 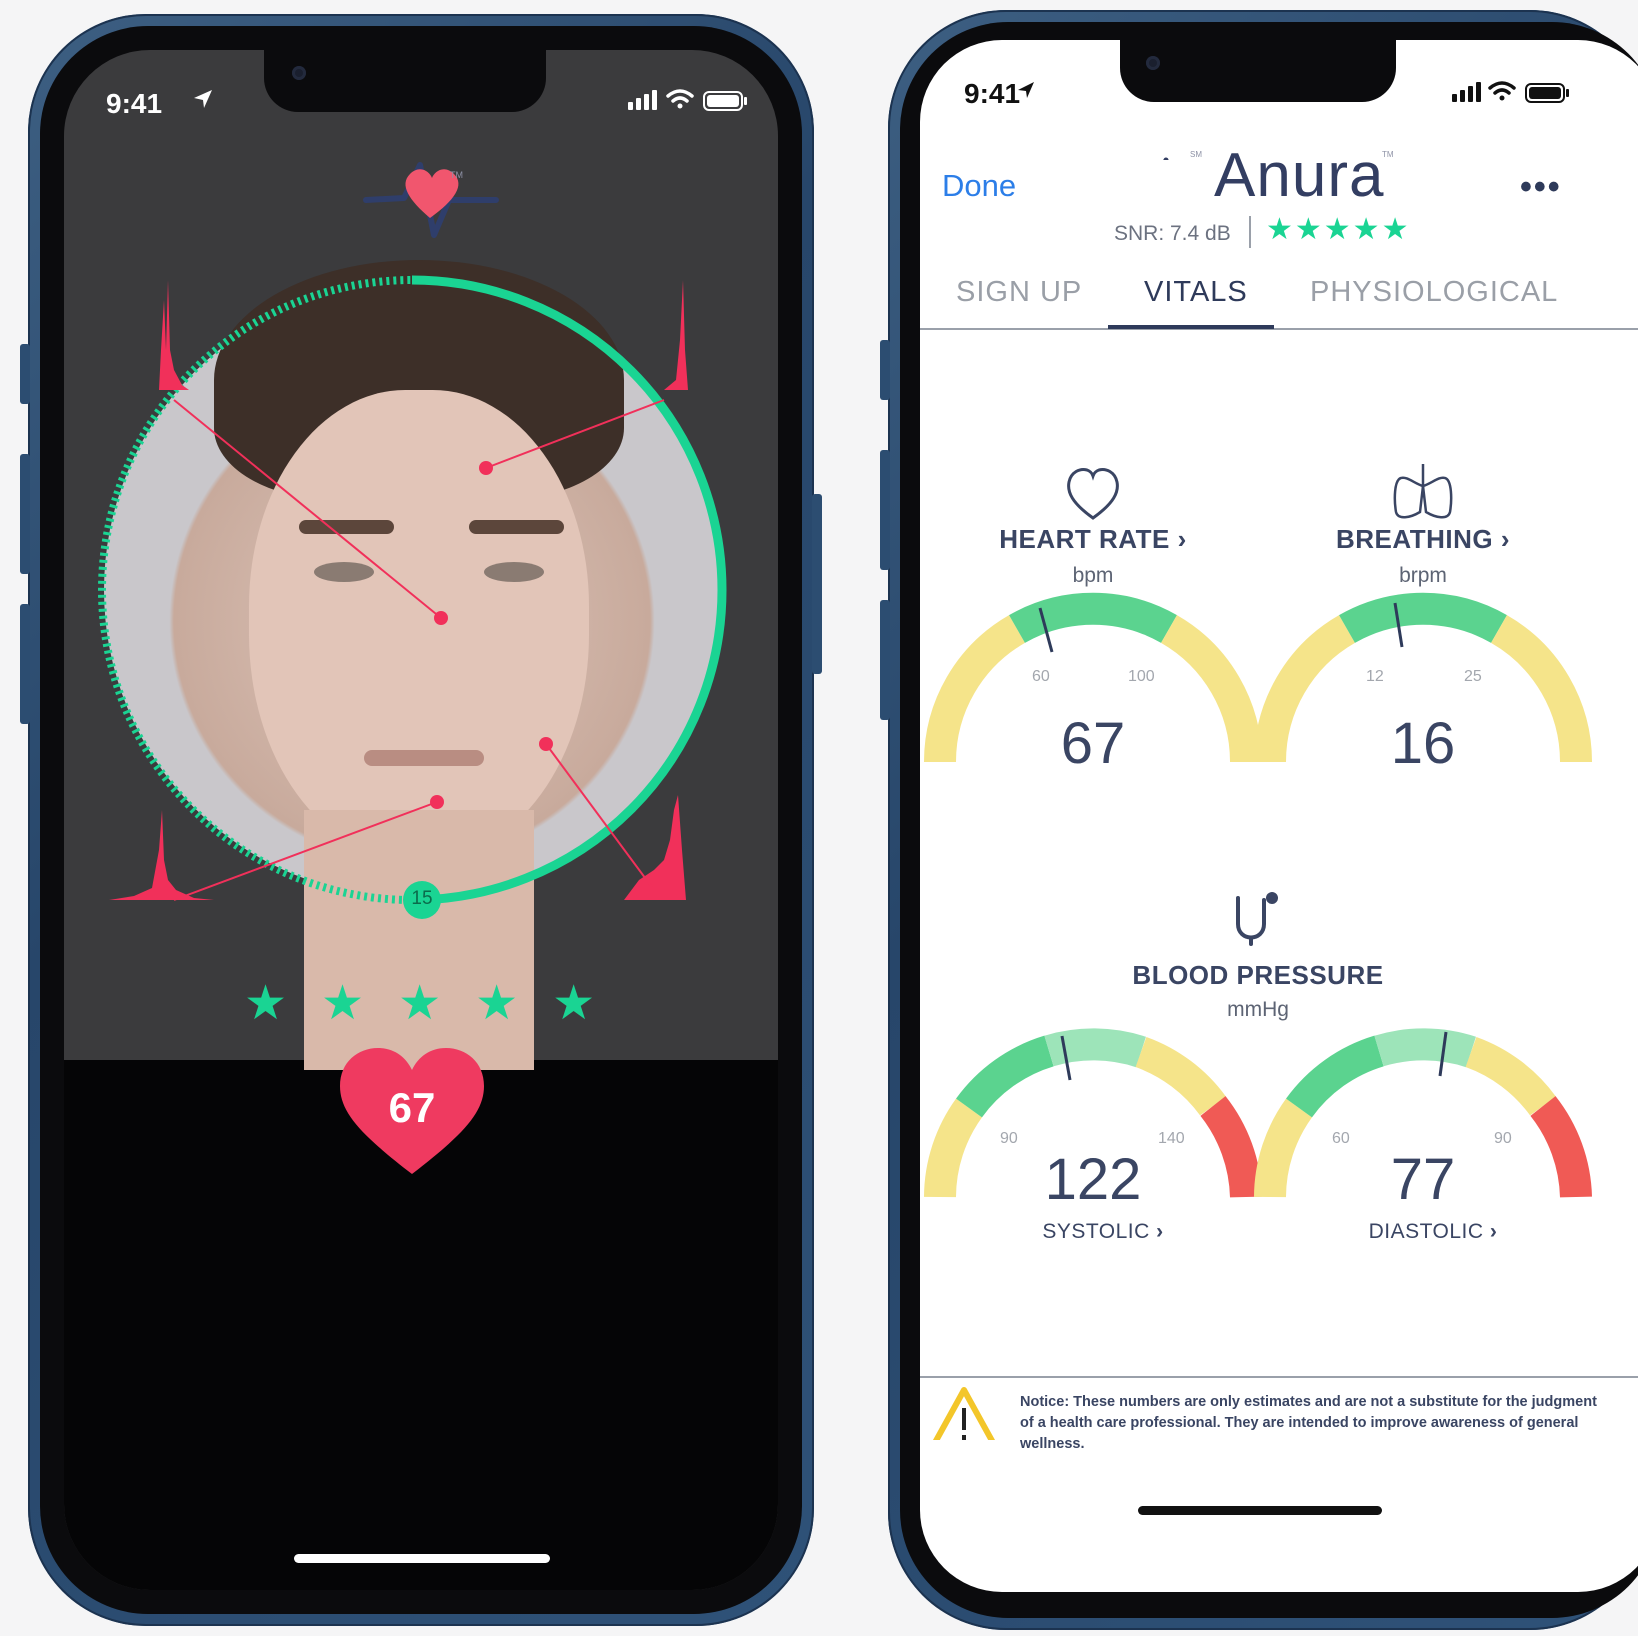 I want to click on heart-rate-title: HEART RATE ›, so click(x=1093, y=539).